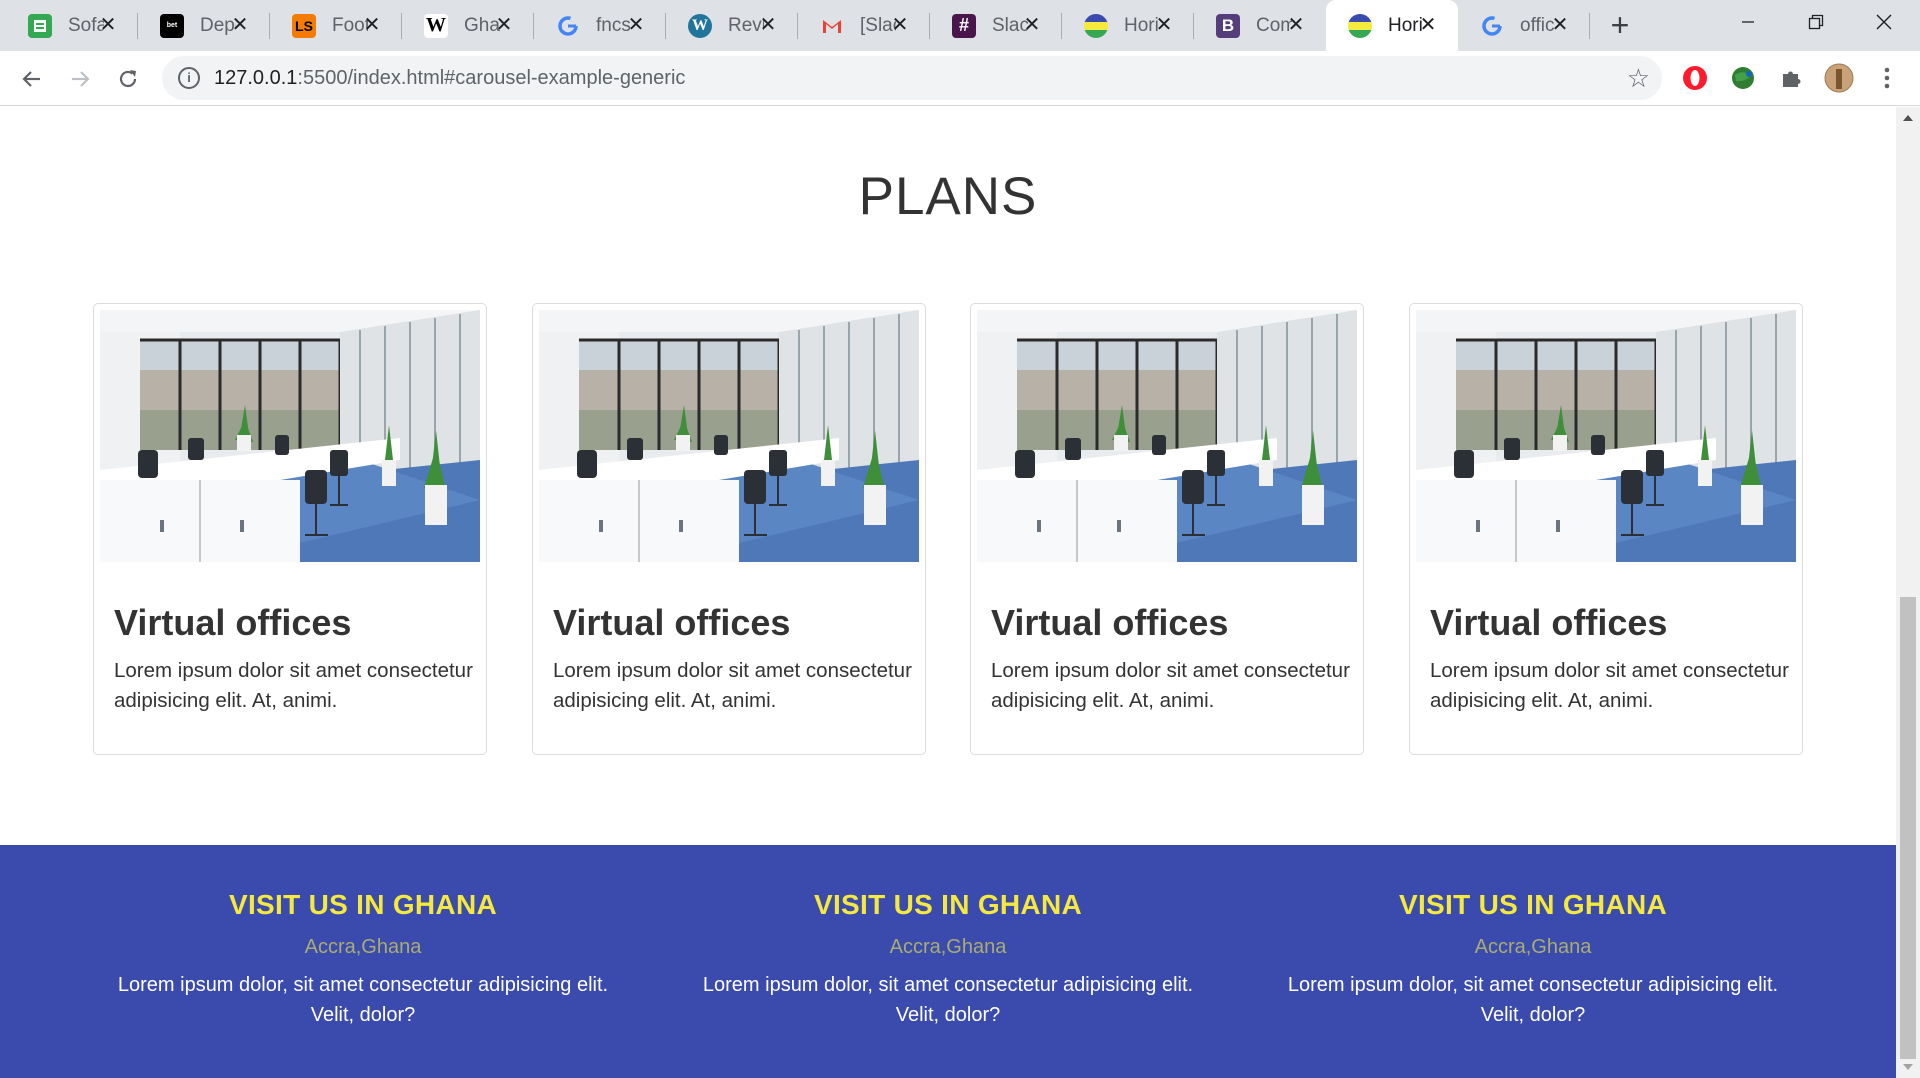  What do you see at coordinates (1260, 25) in the screenshot?
I see `tab: B Com ✕` at bounding box center [1260, 25].